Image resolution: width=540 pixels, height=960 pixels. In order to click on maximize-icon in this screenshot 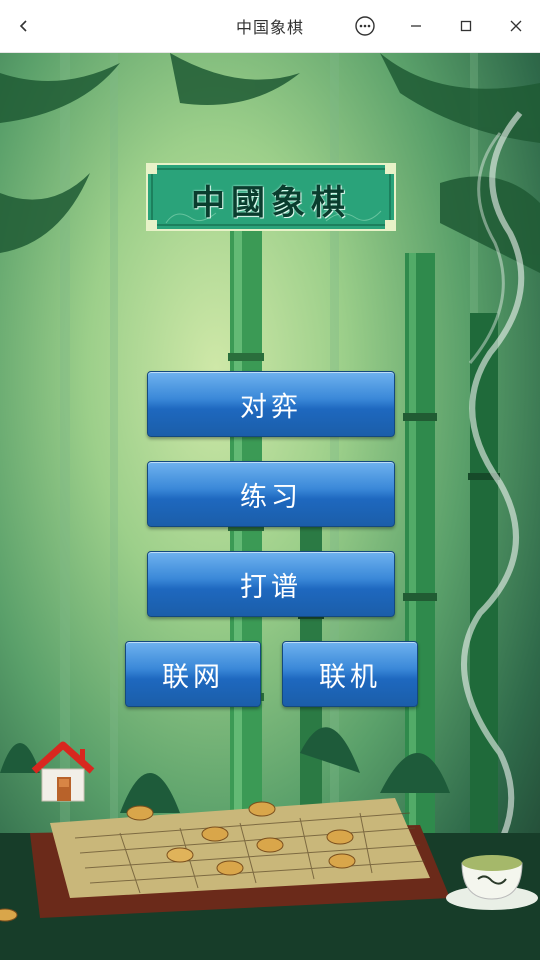, I will do `click(466, 26)`.